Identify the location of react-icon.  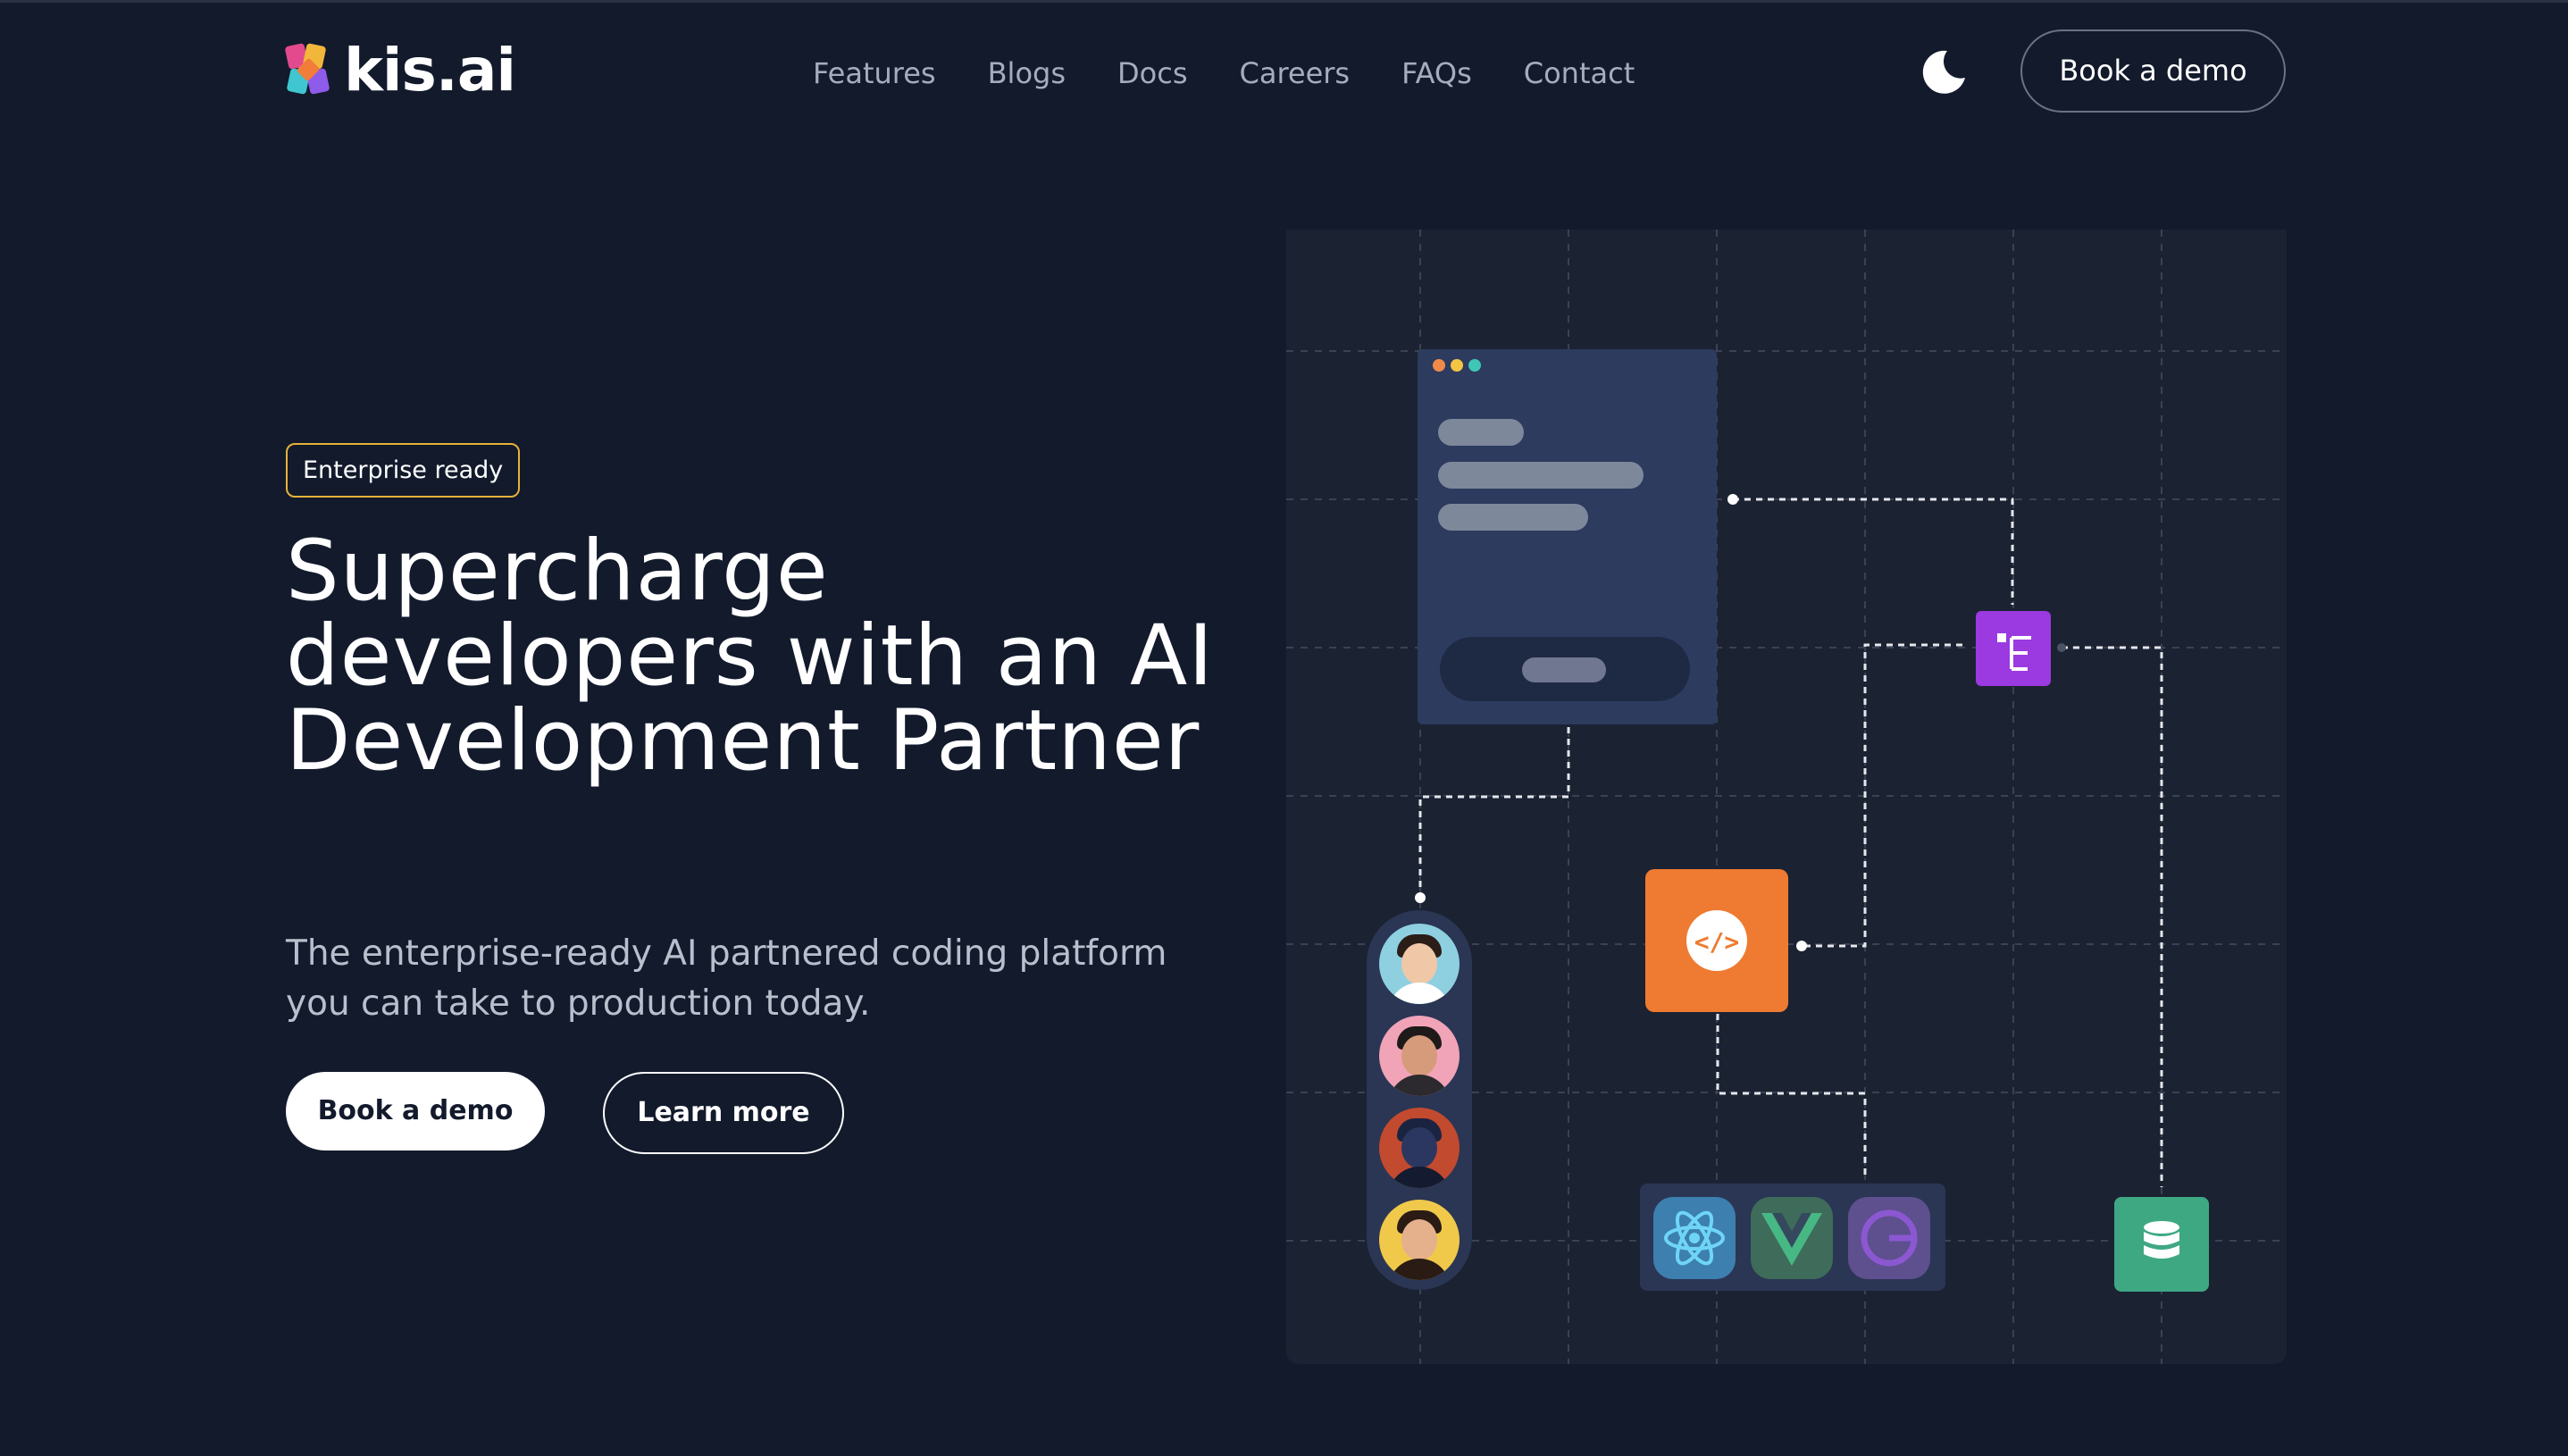
(1694, 1238).